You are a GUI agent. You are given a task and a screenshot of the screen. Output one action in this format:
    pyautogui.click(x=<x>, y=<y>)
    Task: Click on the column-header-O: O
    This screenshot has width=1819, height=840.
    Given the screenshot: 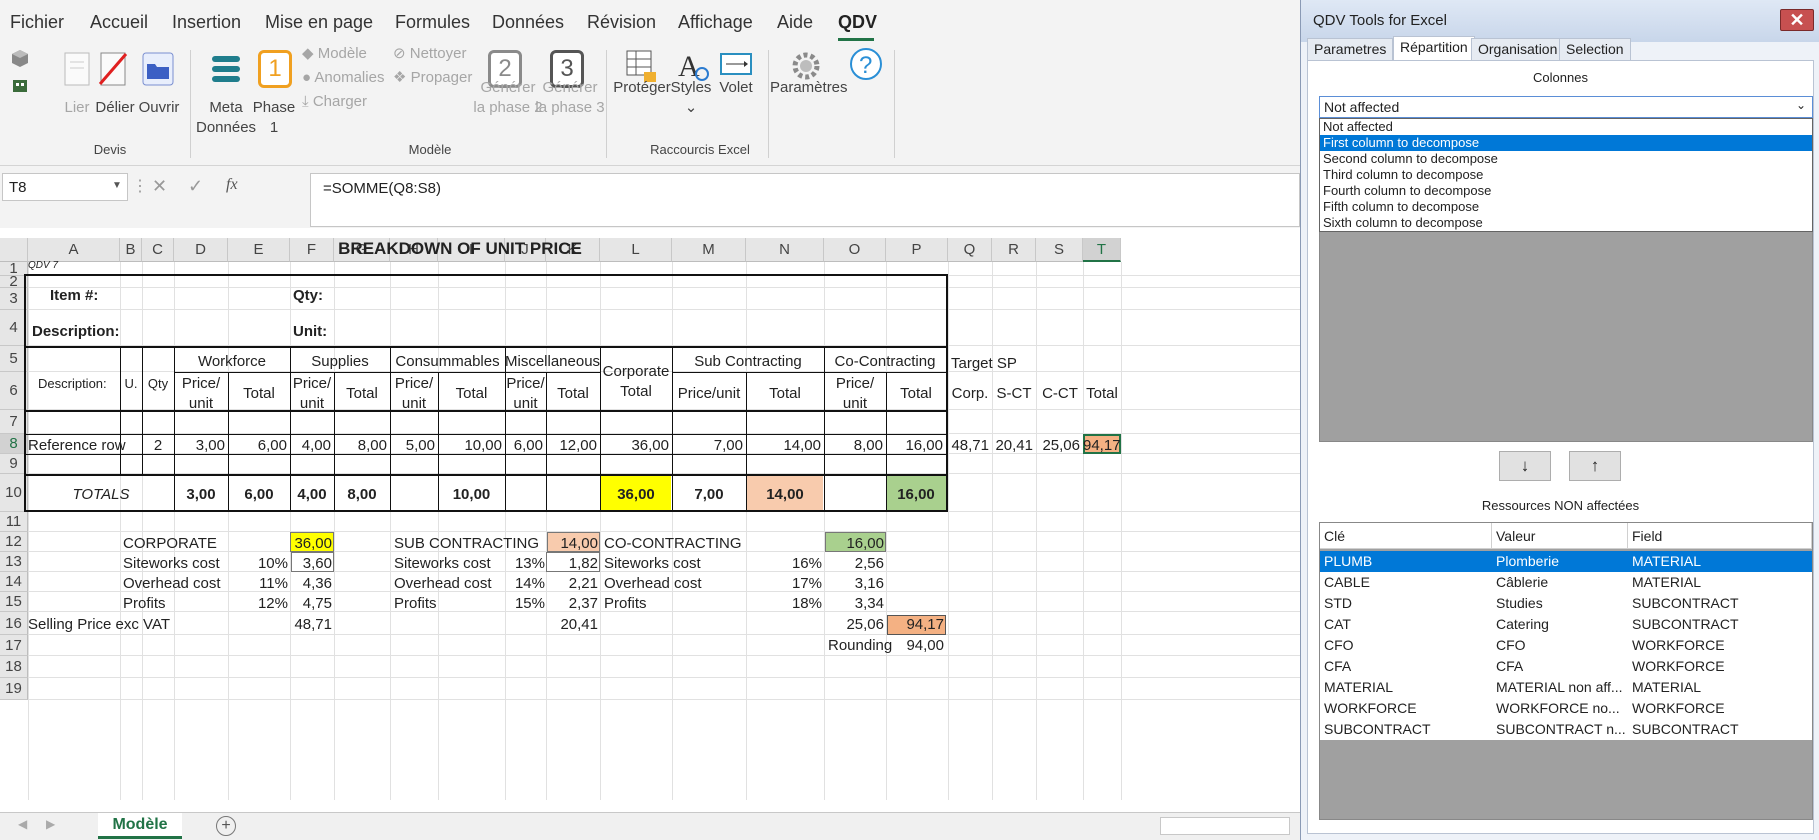 What is the action you would take?
    pyautogui.click(x=855, y=250)
    